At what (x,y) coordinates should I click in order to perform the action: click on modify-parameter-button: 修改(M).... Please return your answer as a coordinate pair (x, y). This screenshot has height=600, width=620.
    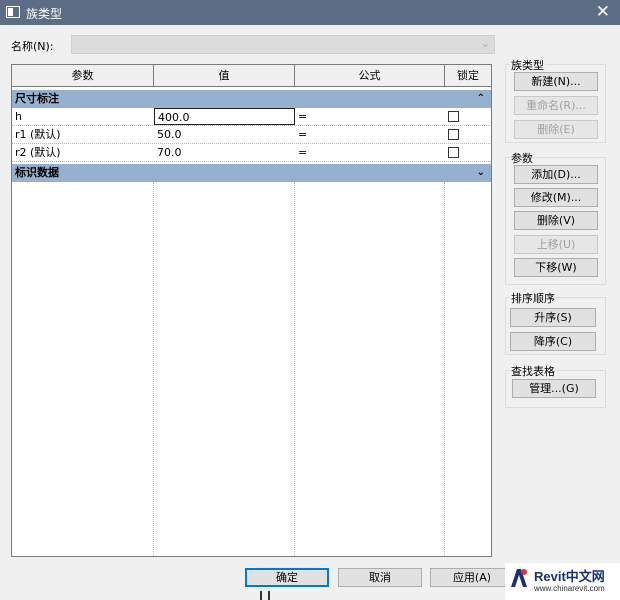
    Looking at the image, I should click on (556, 197).